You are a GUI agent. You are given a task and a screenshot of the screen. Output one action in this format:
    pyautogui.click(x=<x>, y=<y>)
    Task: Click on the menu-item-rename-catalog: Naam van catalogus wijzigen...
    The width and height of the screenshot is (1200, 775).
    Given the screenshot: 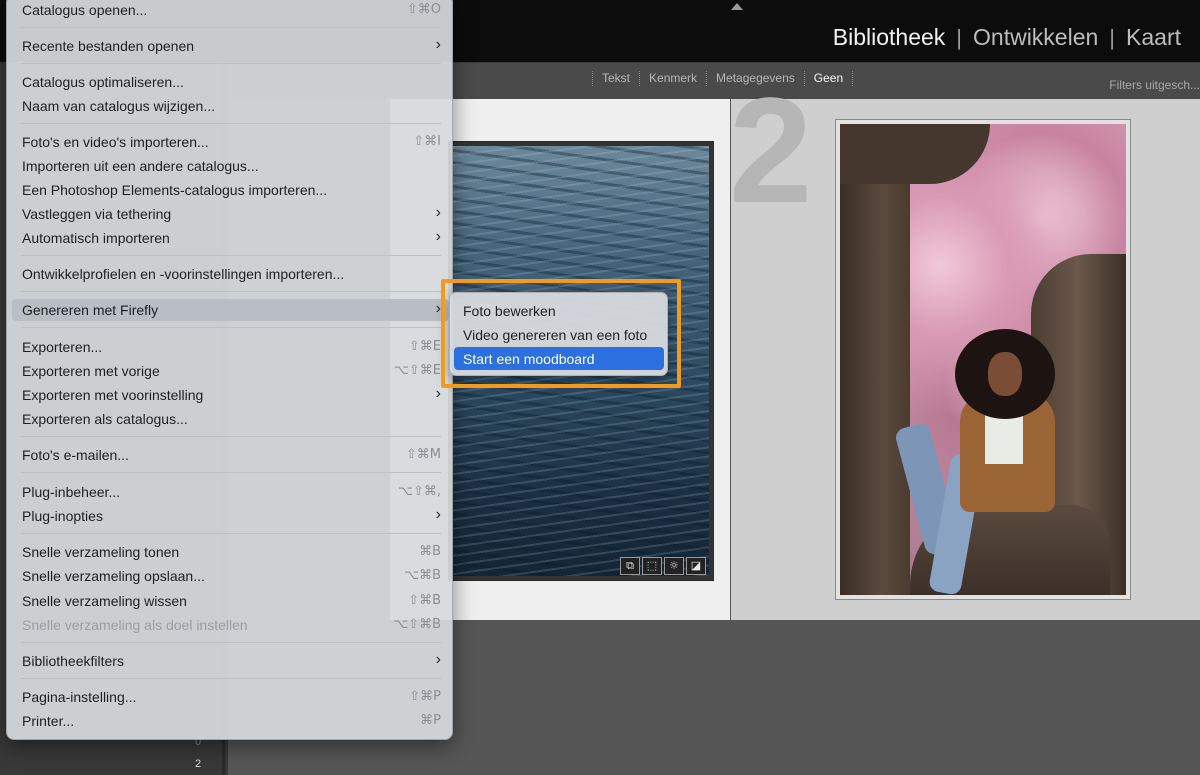 What is the action you would take?
    pyautogui.click(x=230, y=106)
    